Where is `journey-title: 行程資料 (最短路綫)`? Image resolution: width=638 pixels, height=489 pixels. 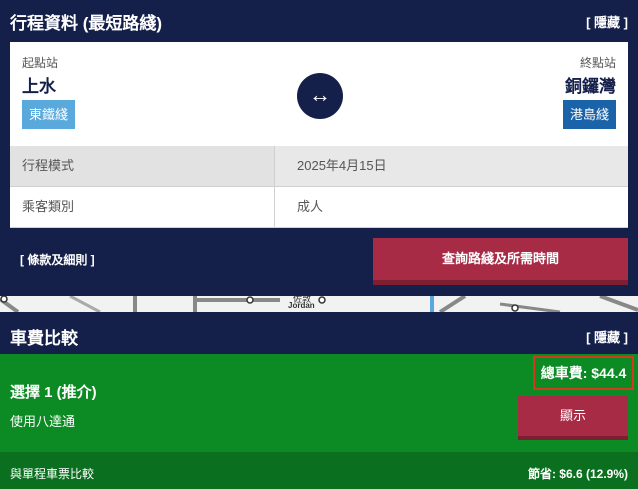 journey-title: 行程資料 (最短路綫) is located at coordinates (86, 23).